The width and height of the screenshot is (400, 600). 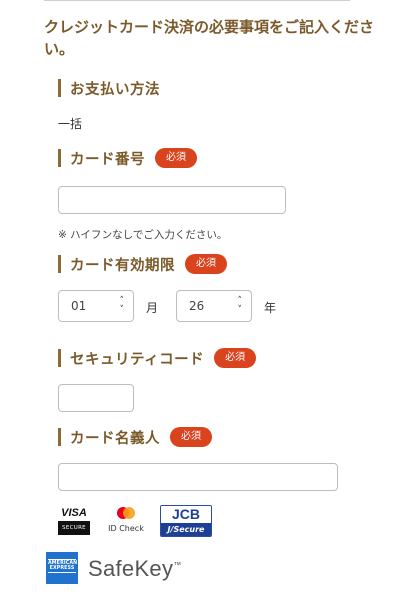 I want to click on id-check-text: ID Check, so click(x=126, y=528).